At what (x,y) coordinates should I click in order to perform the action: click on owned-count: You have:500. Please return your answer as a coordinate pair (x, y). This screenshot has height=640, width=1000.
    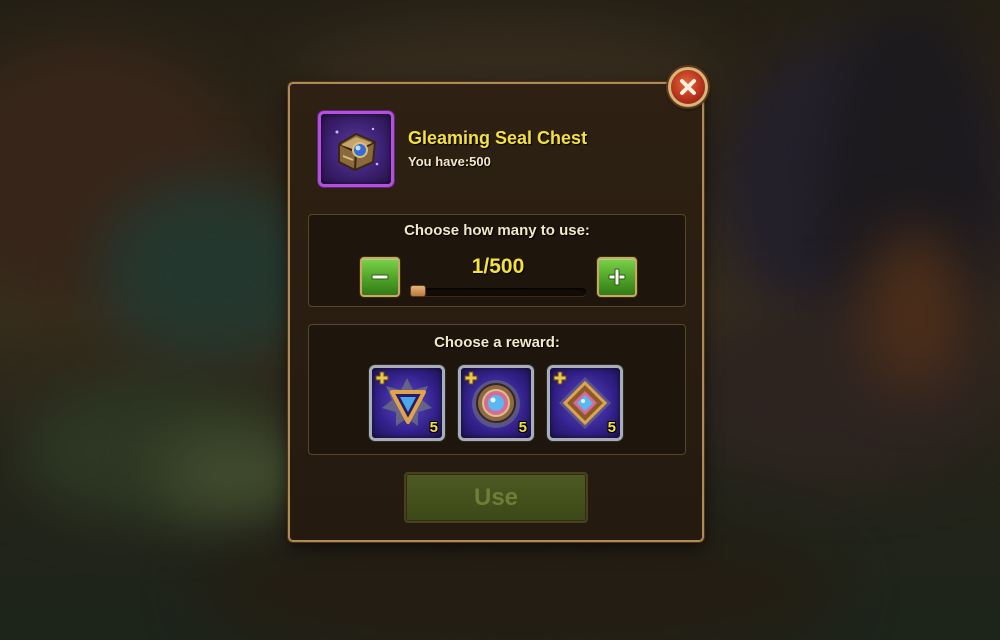
    Looking at the image, I should click on (449, 161).